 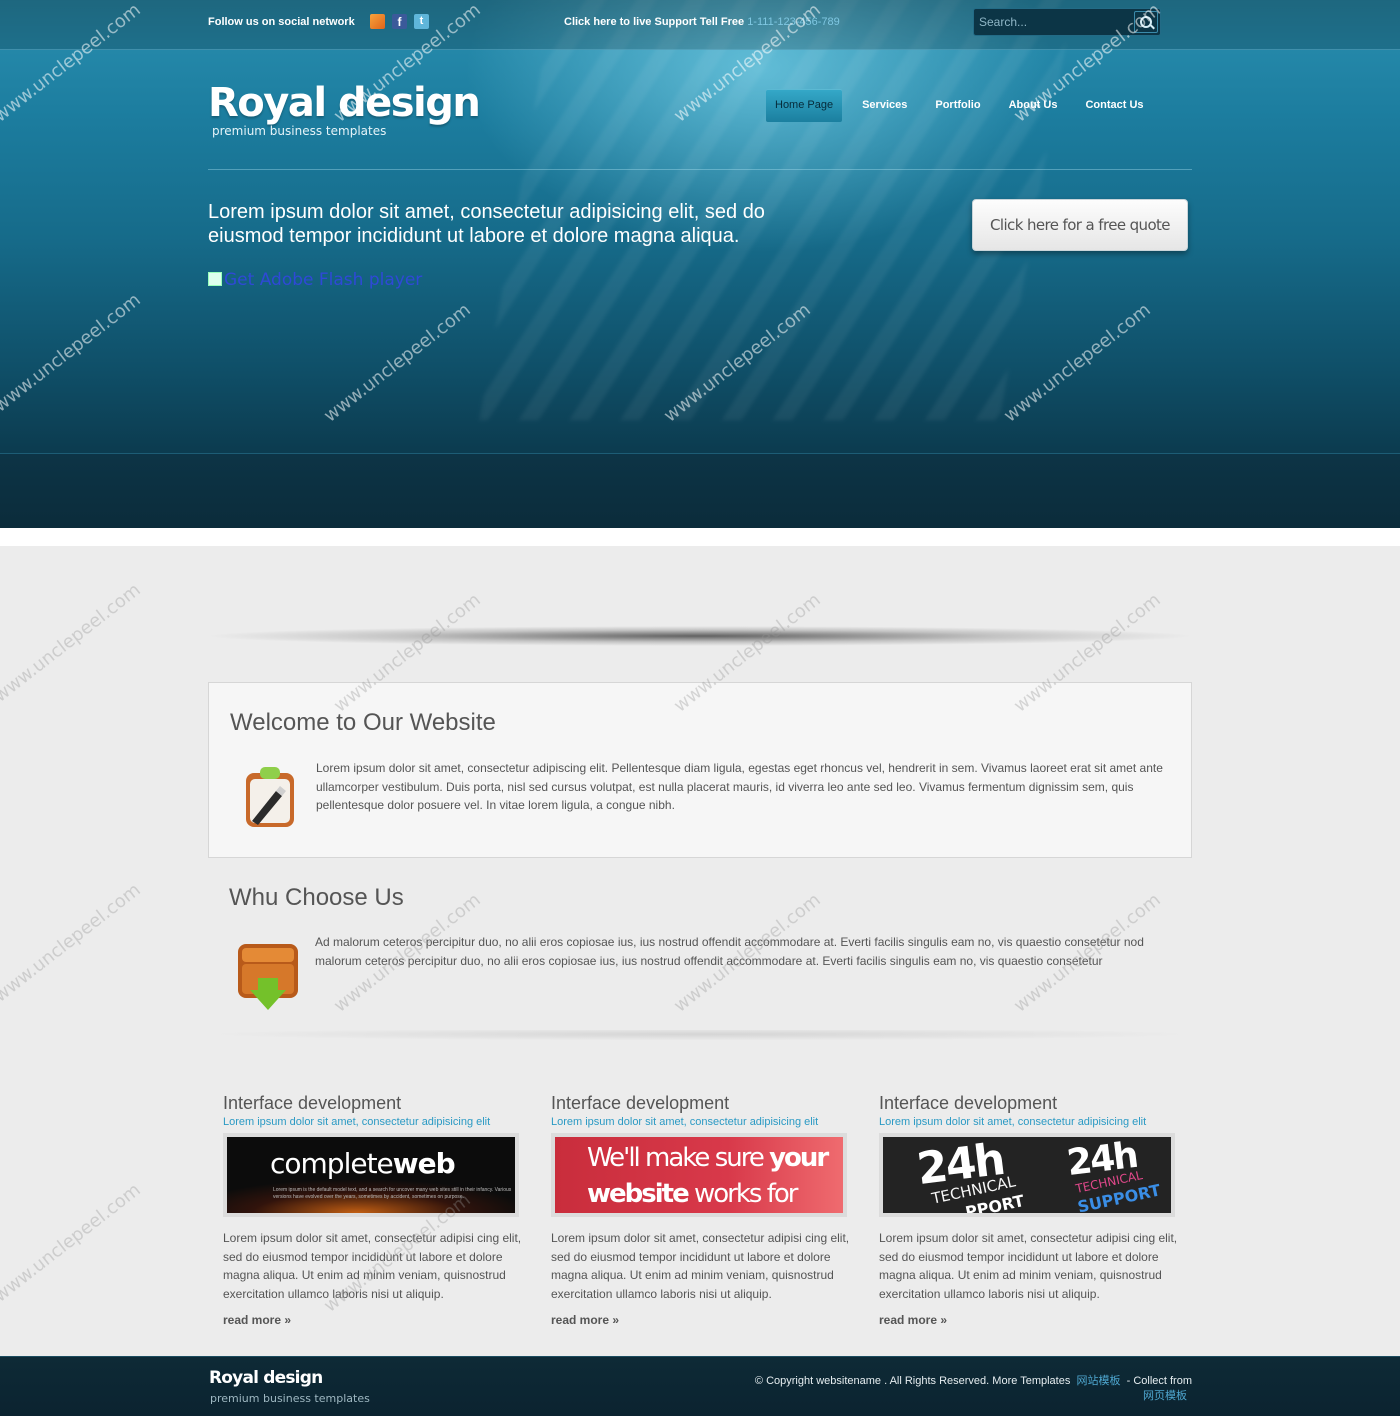 What do you see at coordinates (700, 636) in the screenshot?
I see `shadow-divider` at bounding box center [700, 636].